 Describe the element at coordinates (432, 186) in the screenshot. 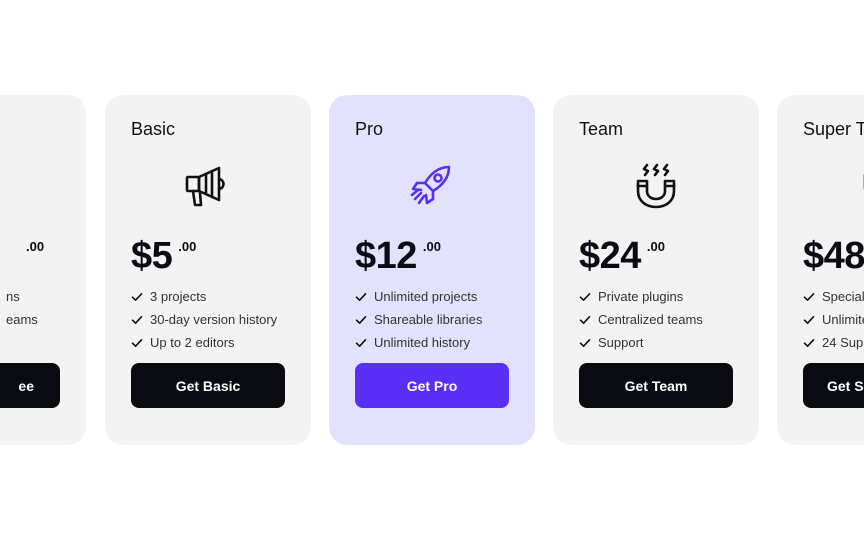

I see `rocket-icon` at that location.